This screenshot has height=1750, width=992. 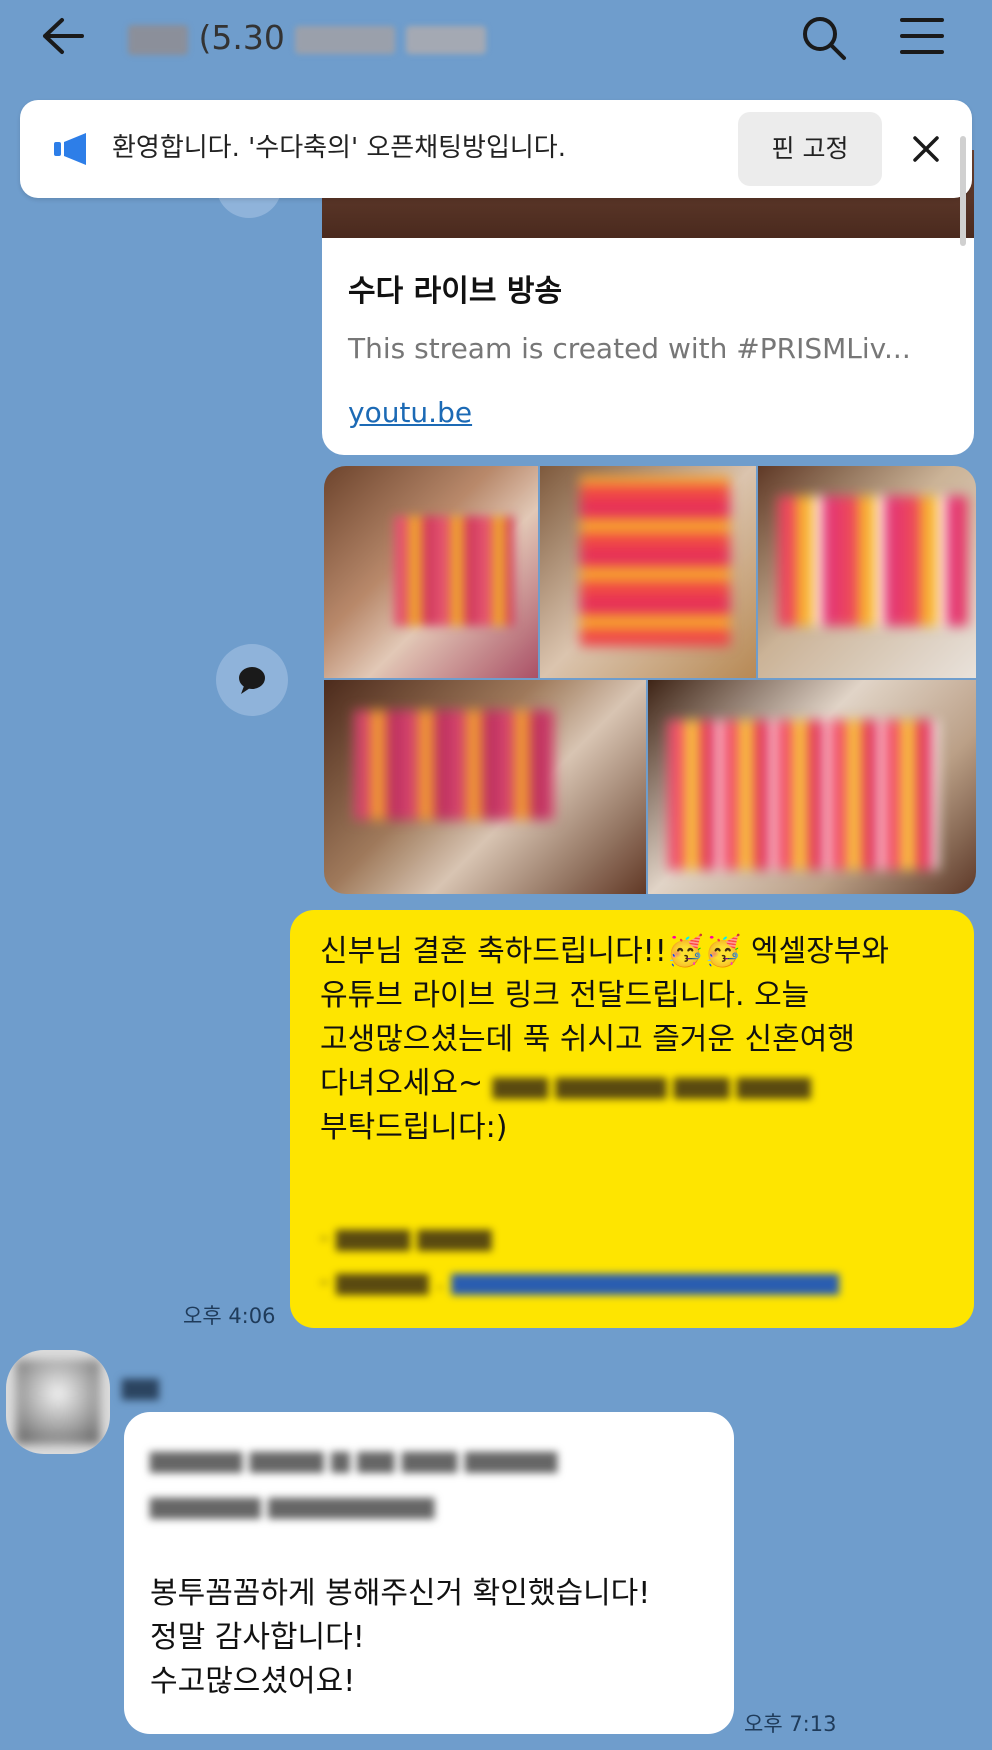 I want to click on search-icon, so click(x=824, y=38).